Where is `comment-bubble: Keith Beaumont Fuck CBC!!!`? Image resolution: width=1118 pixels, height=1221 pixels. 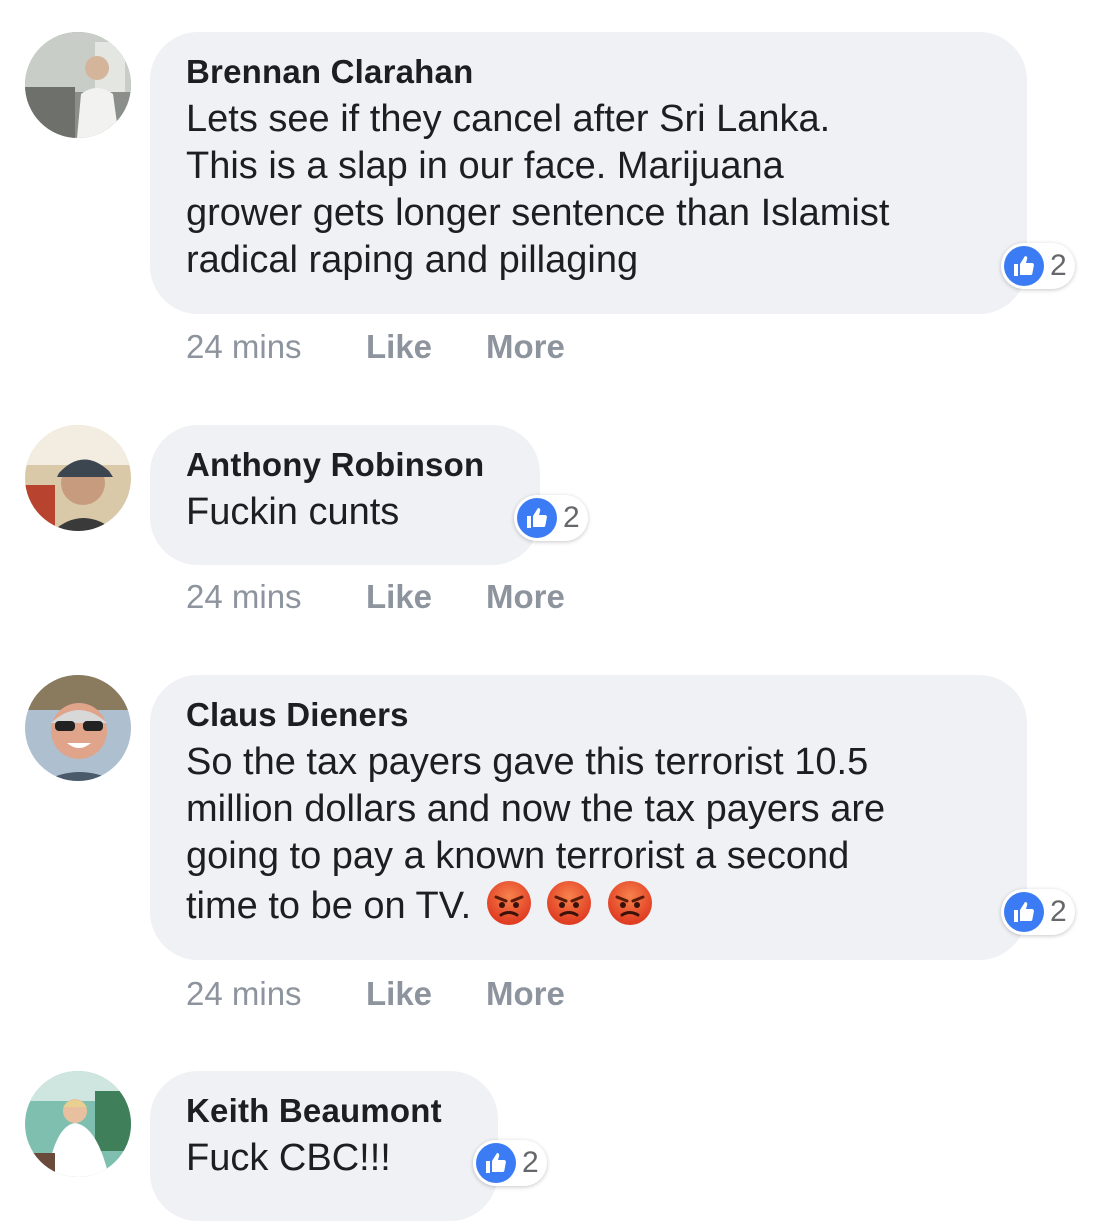
comment-bubble: Keith Beaumont Fuck CBC!!! is located at coordinates (324, 1146).